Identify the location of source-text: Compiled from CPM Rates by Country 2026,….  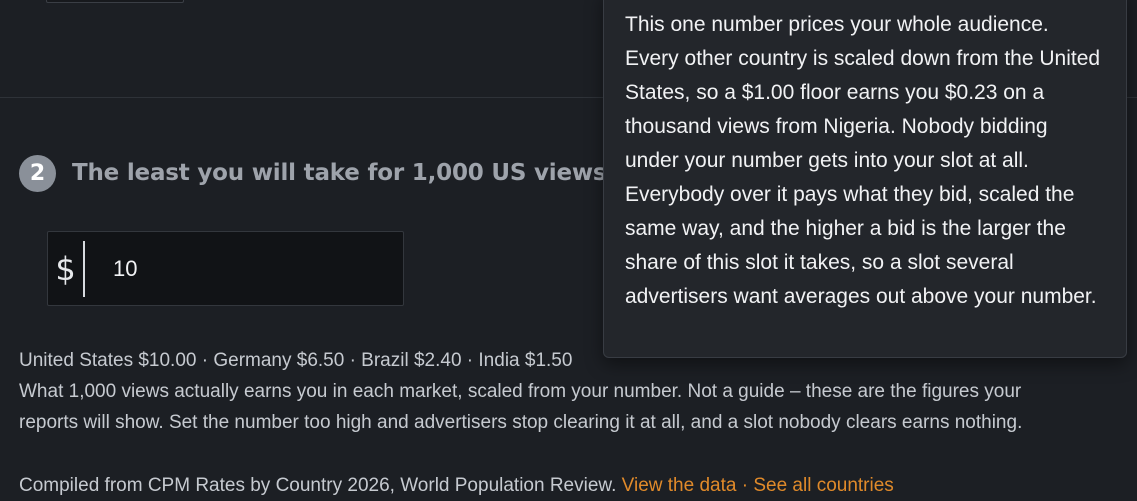
(318, 485).